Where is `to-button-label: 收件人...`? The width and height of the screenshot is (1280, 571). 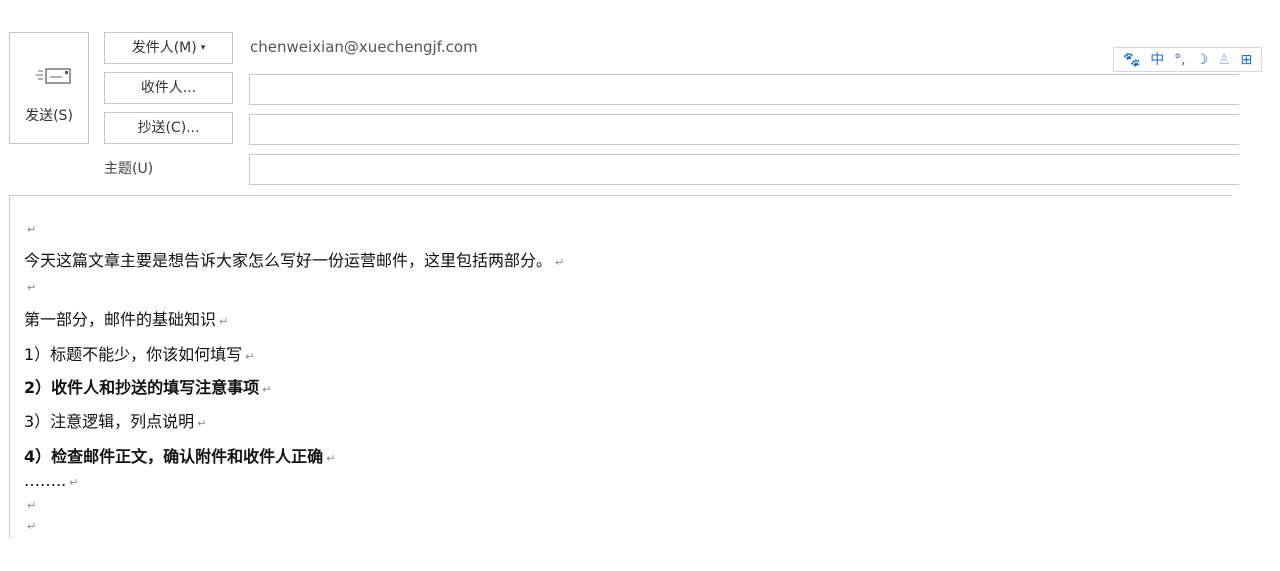
to-button-label: 收件人... is located at coordinates (168, 88).